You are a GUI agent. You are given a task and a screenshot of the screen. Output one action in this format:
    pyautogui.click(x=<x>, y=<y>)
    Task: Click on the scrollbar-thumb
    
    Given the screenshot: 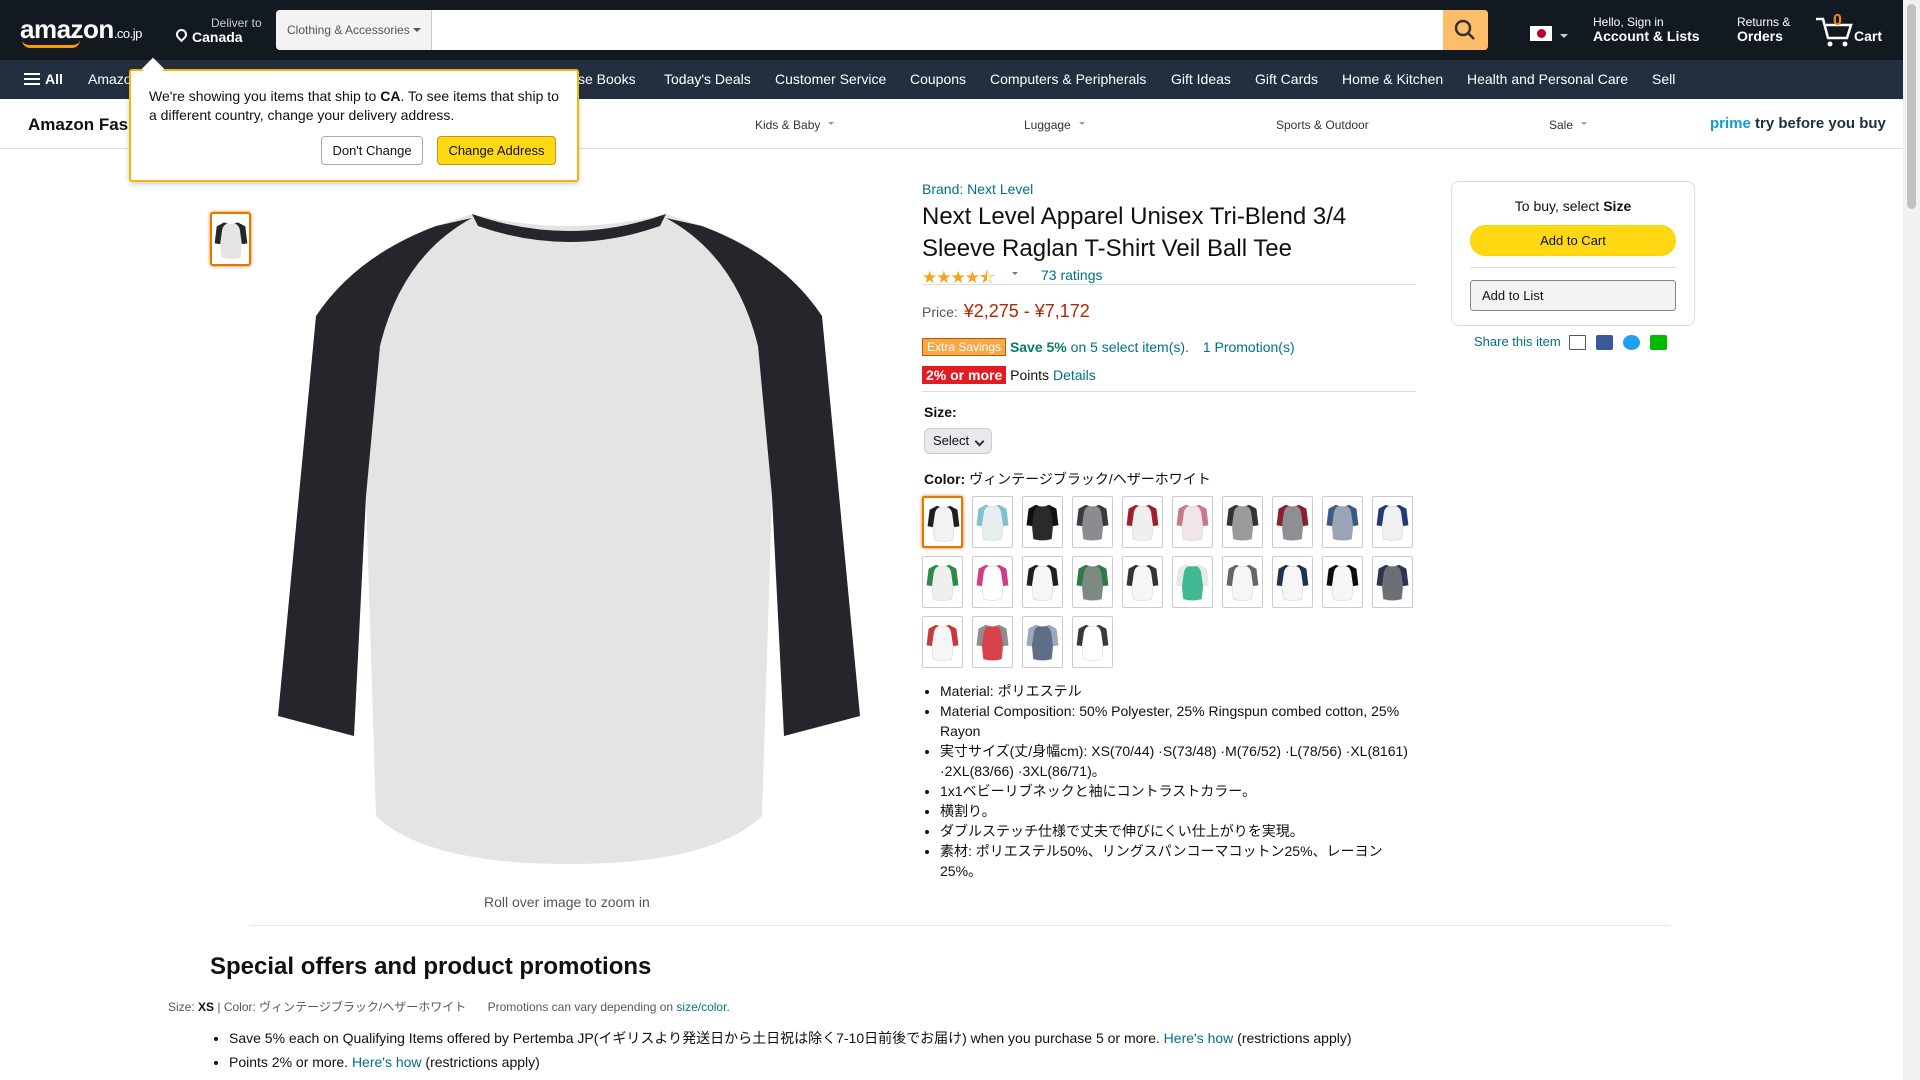 What is the action you would take?
    pyautogui.click(x=1911, y=106)
    